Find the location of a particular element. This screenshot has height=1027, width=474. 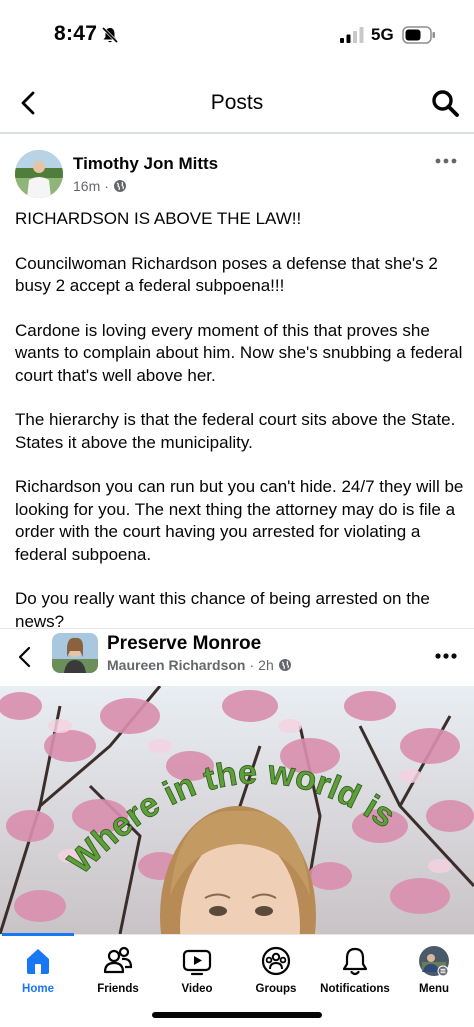

shared-group-name: Preserve Monroe is located at coordinates (184, 644).